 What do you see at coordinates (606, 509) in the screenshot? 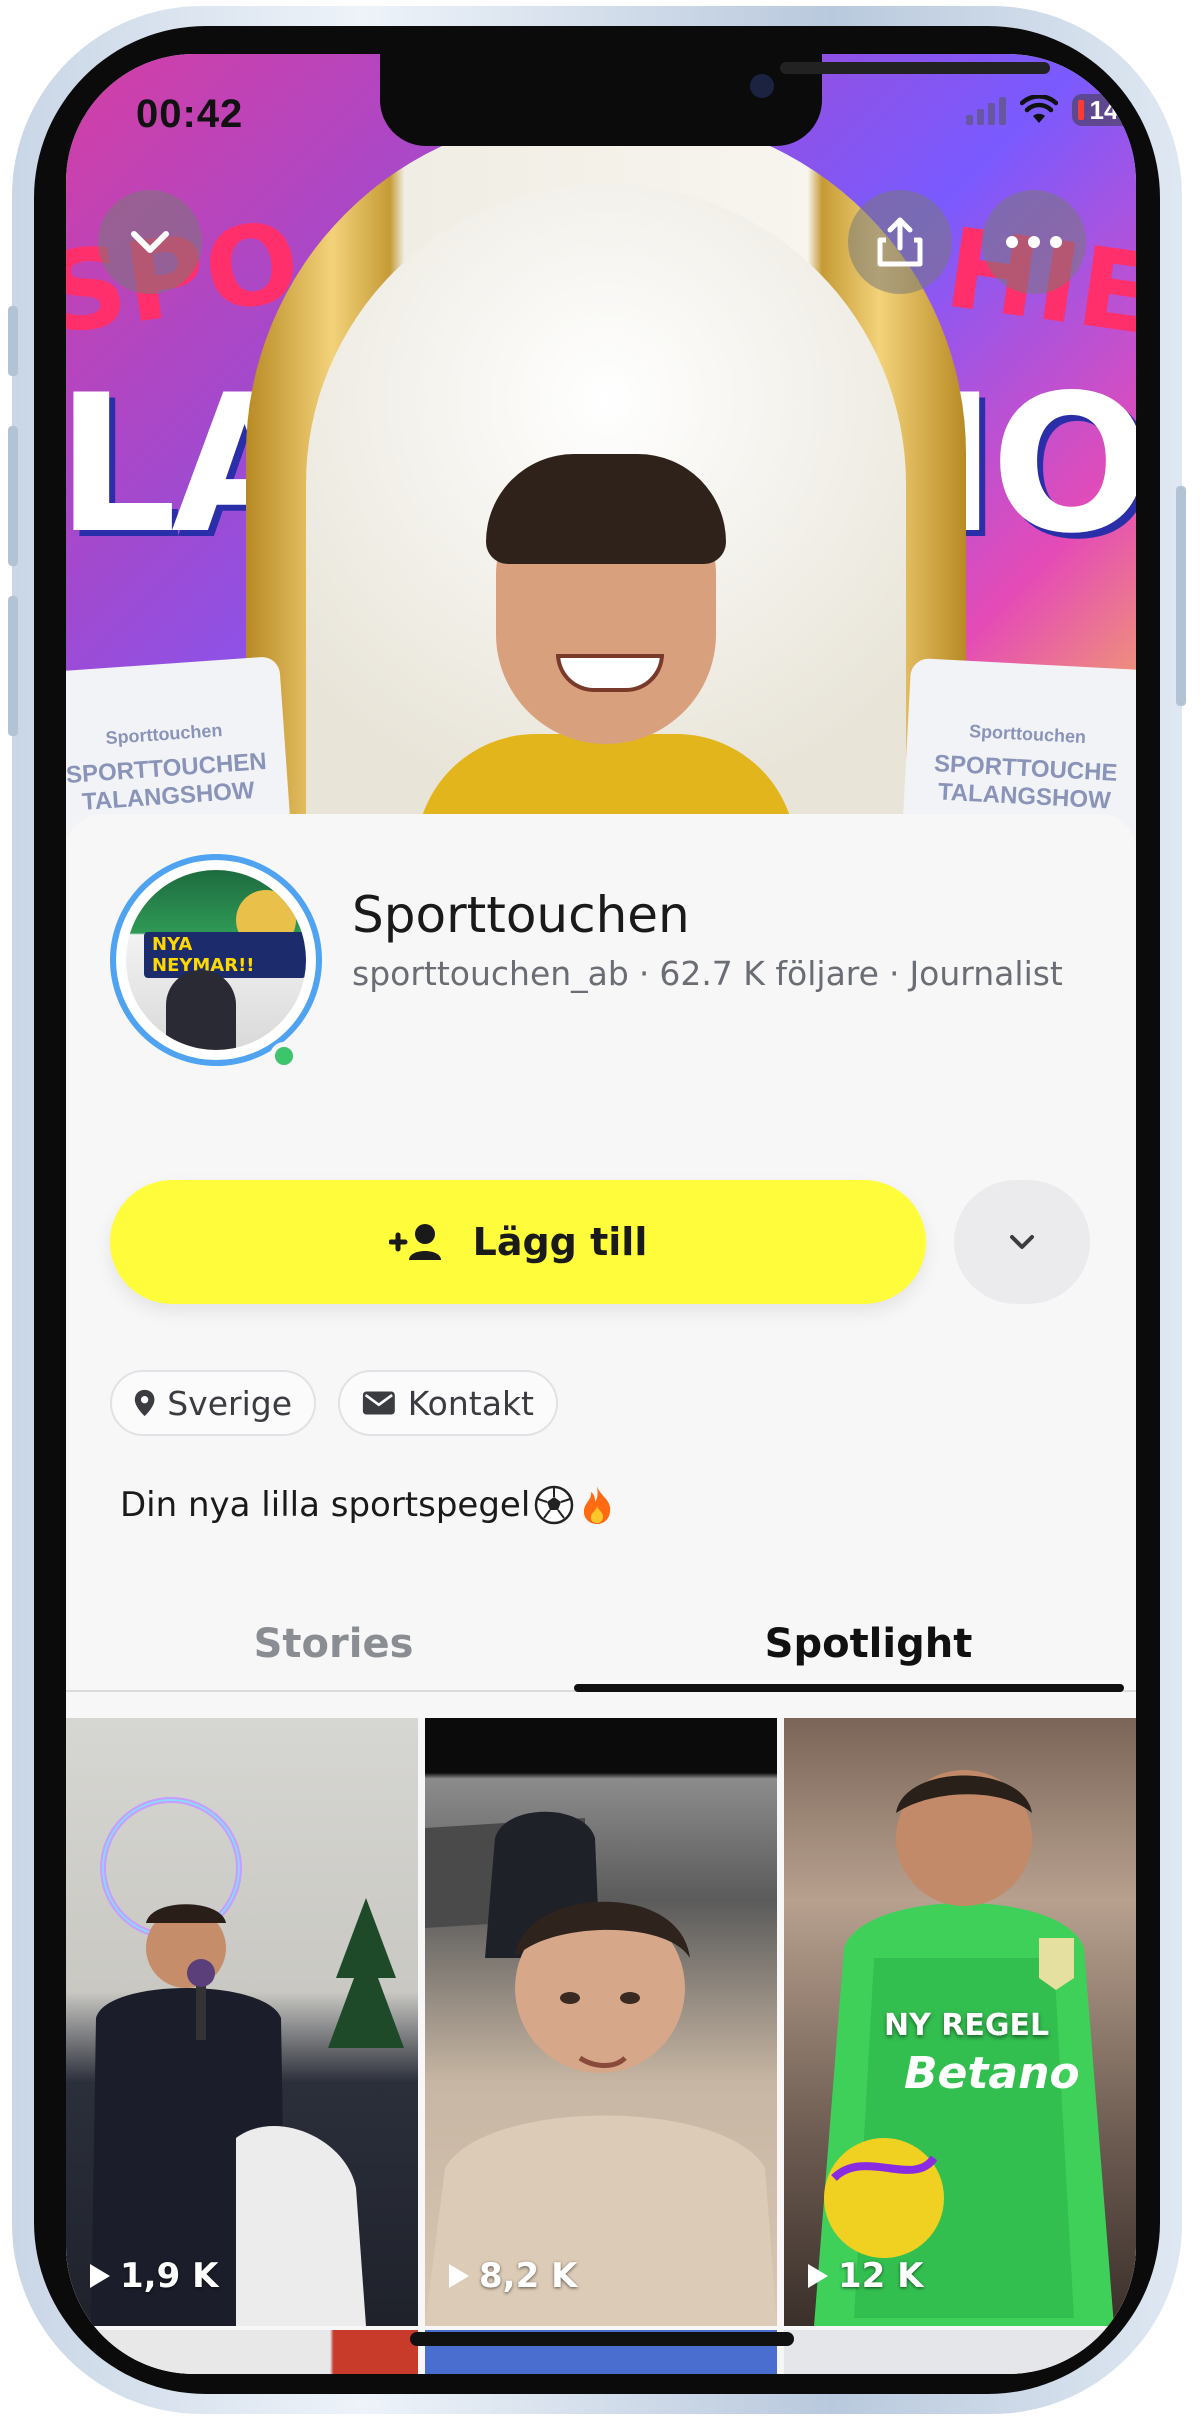
I see `person-hair` at bounding box center [606, 509].